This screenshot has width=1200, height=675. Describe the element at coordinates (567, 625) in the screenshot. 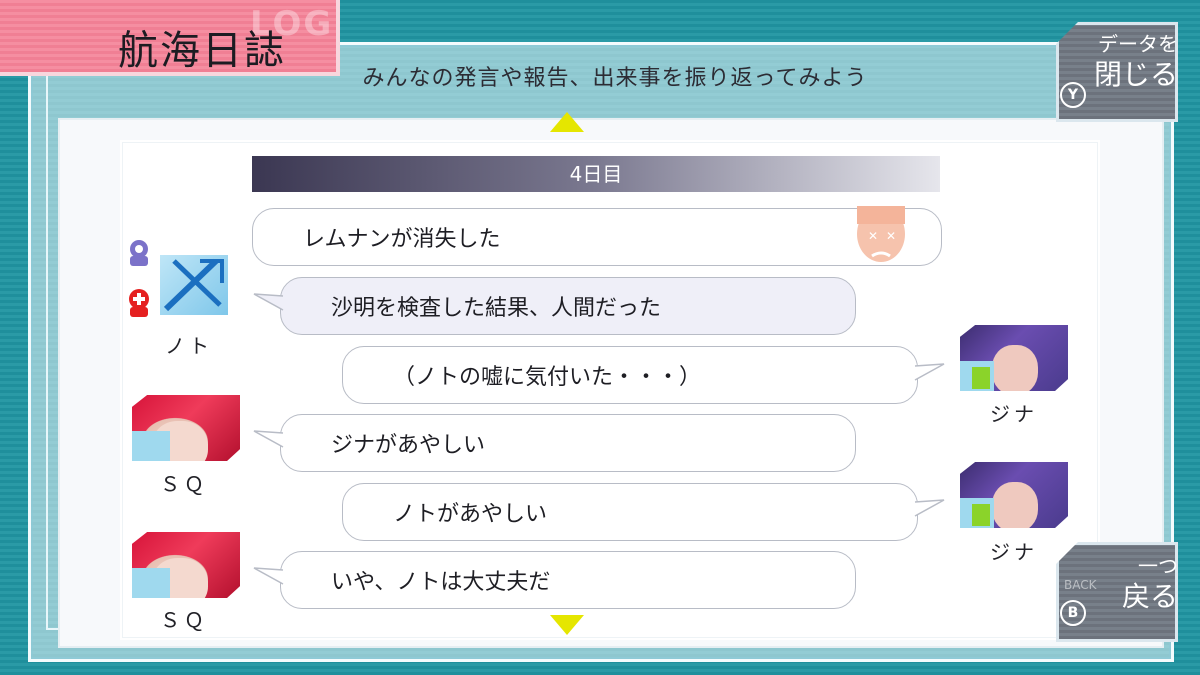

I see `scroll-down-arrow` at that location.